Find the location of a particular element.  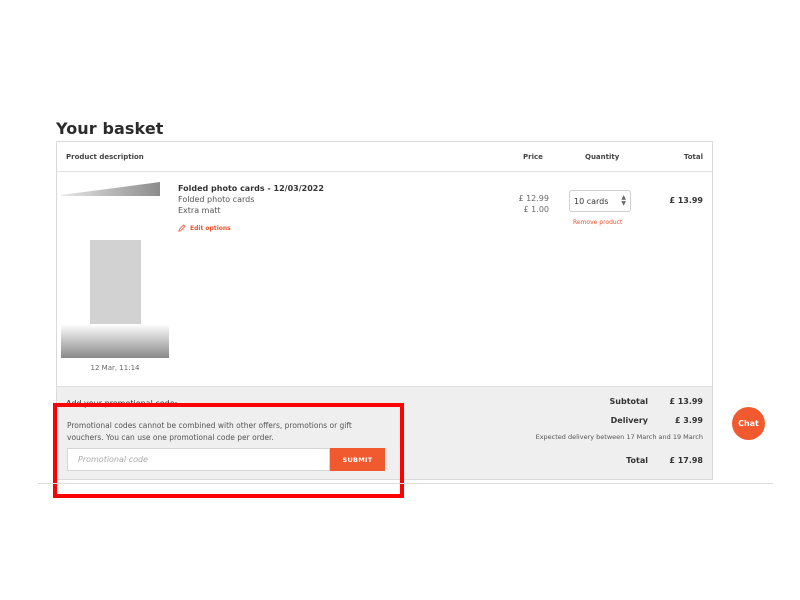

promo-heading: Add your promotional code: is located at coordinates (122, 403).